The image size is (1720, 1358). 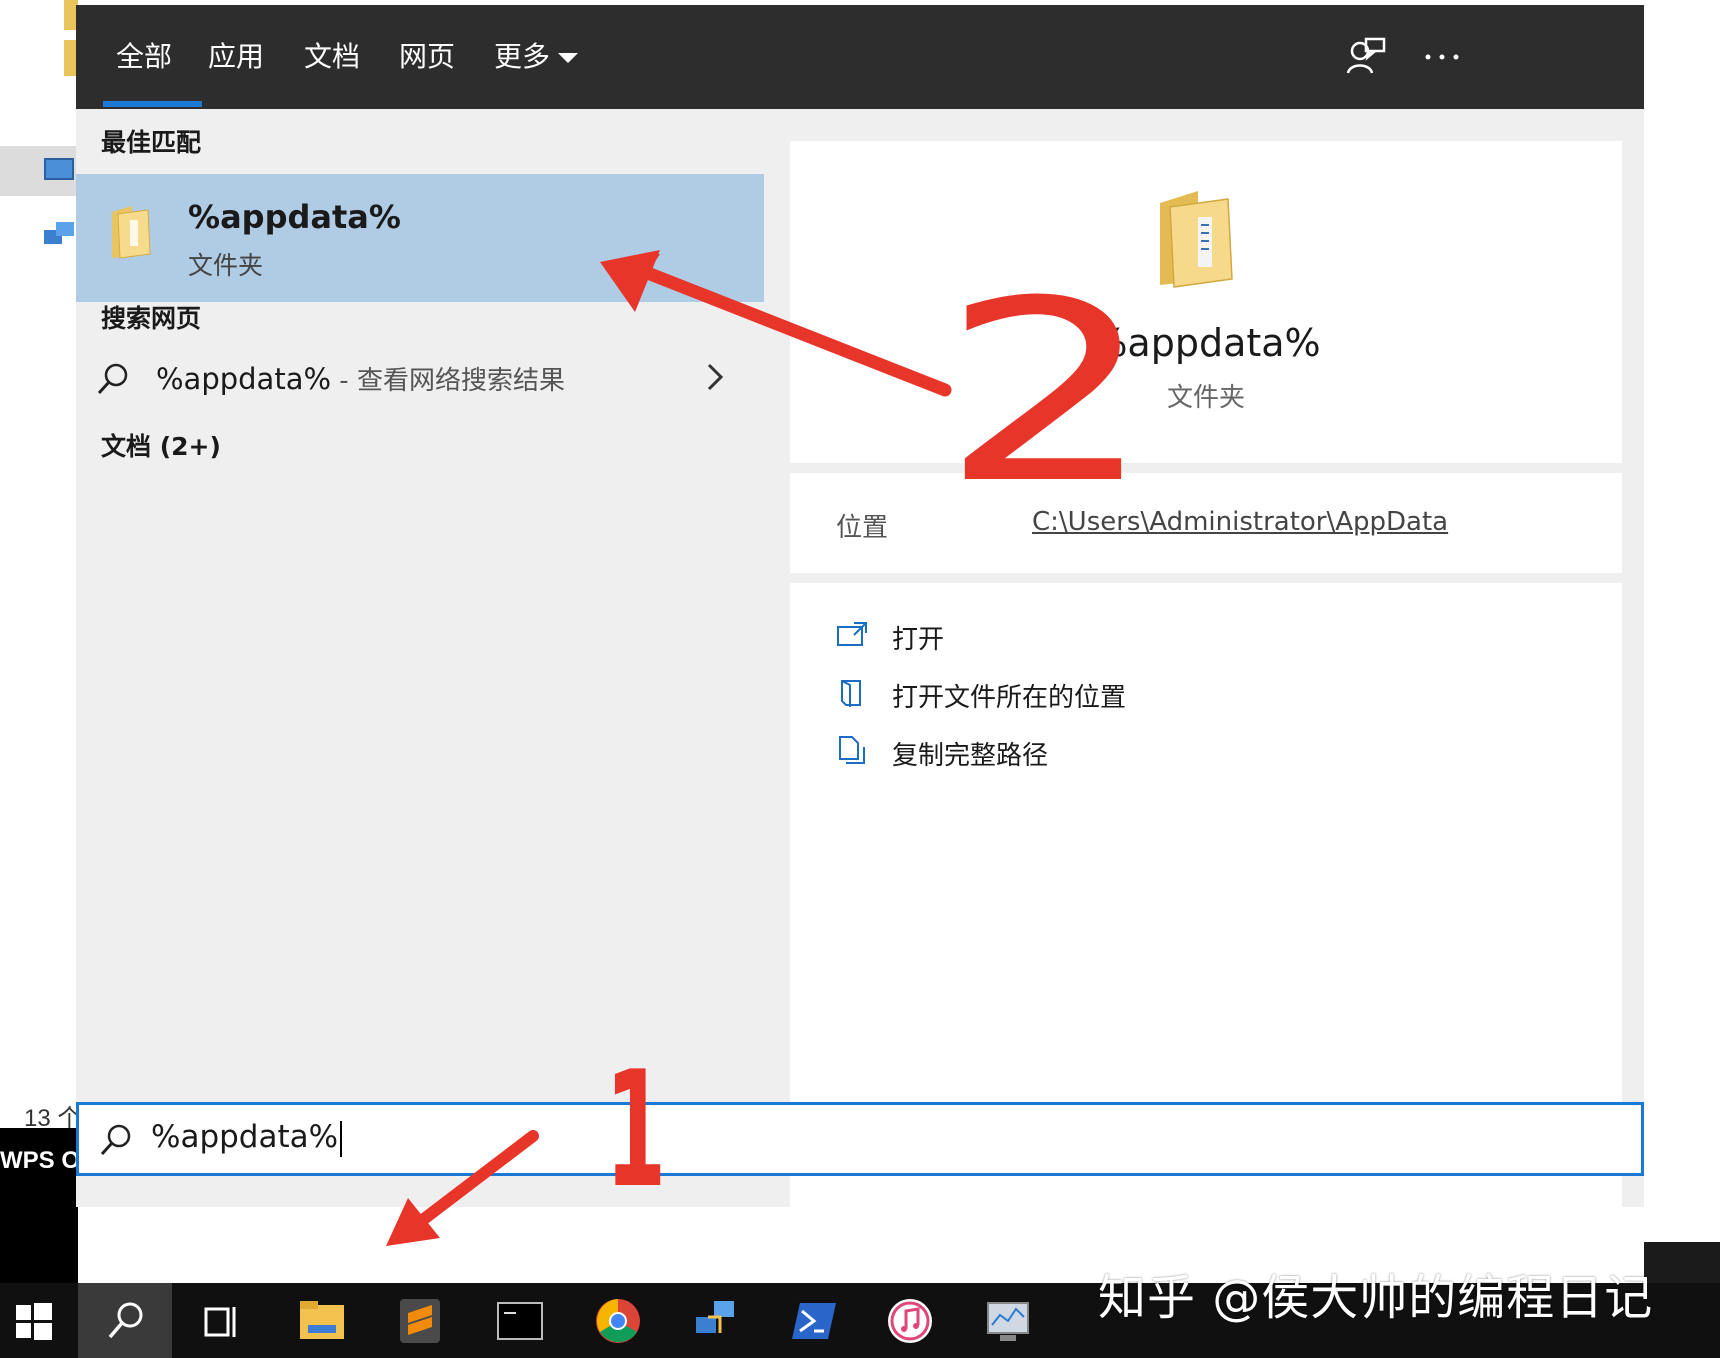 What do you see at coordinates (59, 169) in the screenshot?
I see `this-pc-icon` at bounding box center [59, 169].